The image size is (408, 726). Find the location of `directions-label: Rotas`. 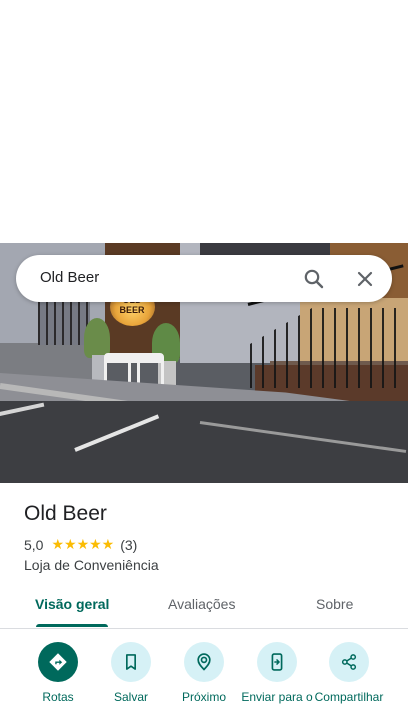

directions-label: Rotas is located at coordinates (58, 697).